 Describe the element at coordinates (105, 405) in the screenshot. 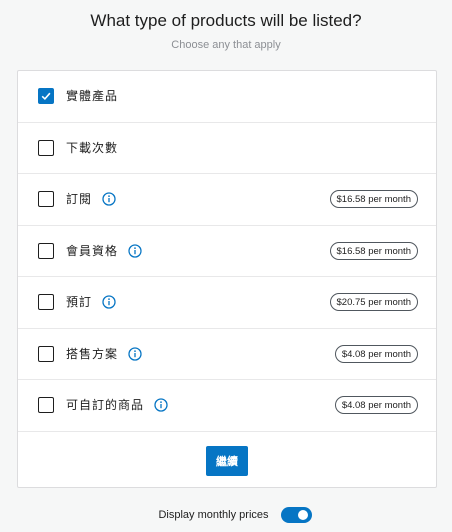

I see `option-label: 可自訂的商品` at that location.